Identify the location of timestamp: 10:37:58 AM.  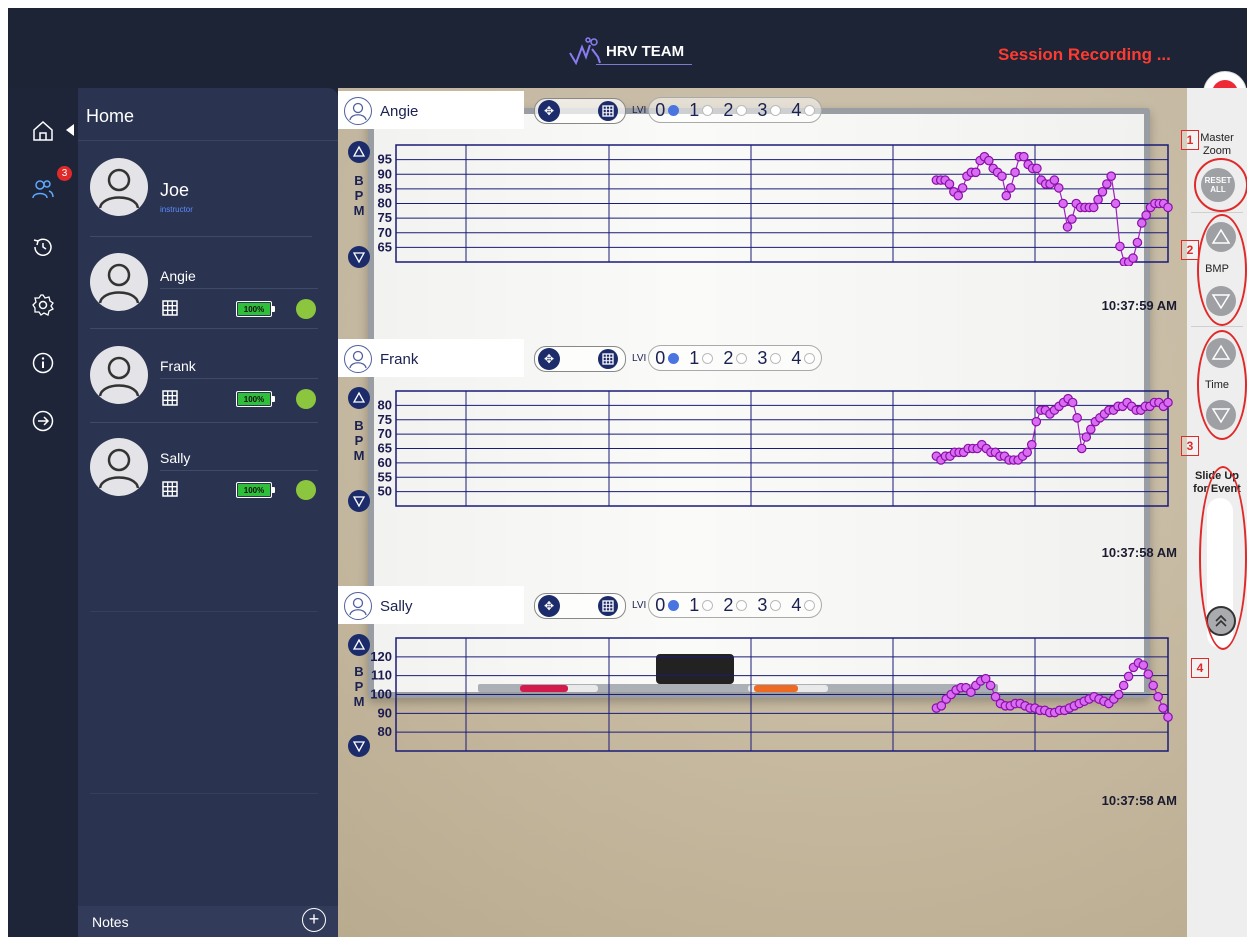
(1139, 552).